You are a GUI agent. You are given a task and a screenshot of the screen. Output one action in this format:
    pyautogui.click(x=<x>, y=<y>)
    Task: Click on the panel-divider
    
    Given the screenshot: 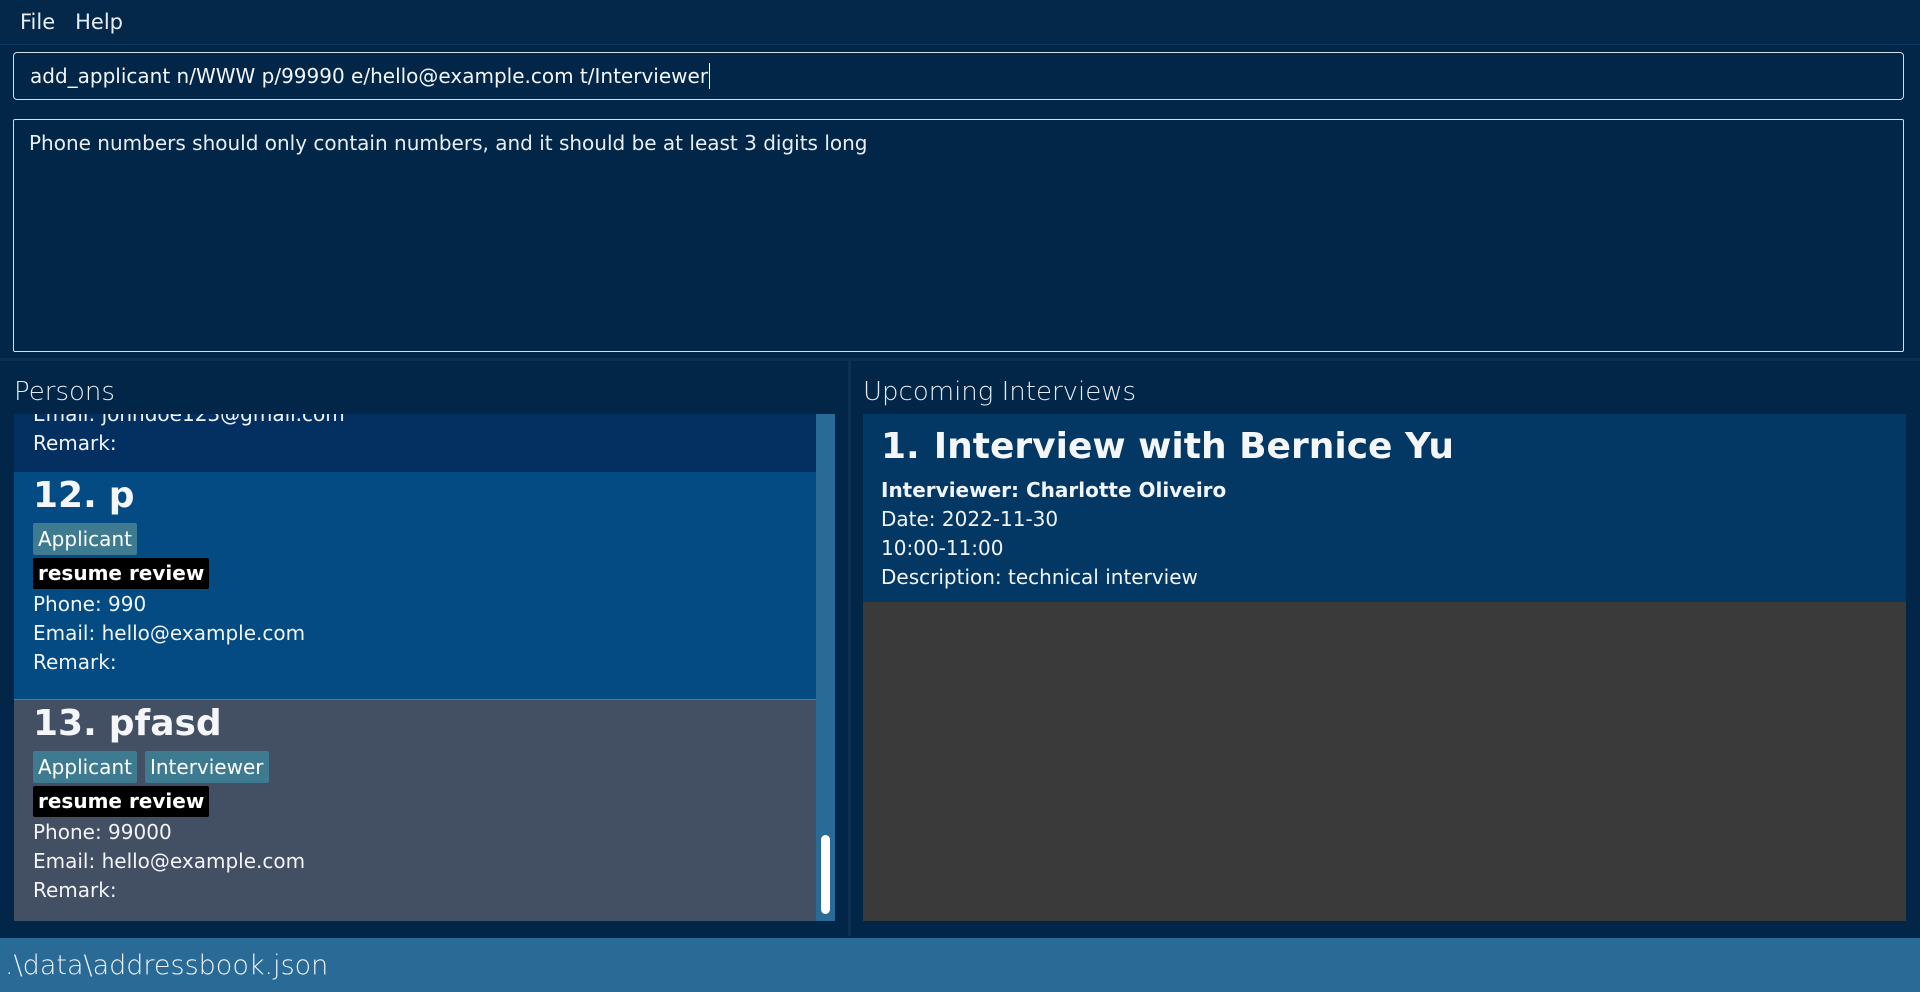 What is the action you would take?
    pyautogui.click(x=849, y=648)
    